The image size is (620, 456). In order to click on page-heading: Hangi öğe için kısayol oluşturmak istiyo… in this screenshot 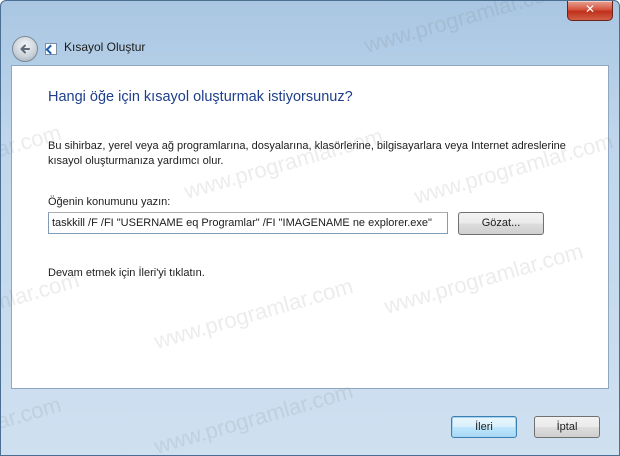, I will do `click(200, 97)`.